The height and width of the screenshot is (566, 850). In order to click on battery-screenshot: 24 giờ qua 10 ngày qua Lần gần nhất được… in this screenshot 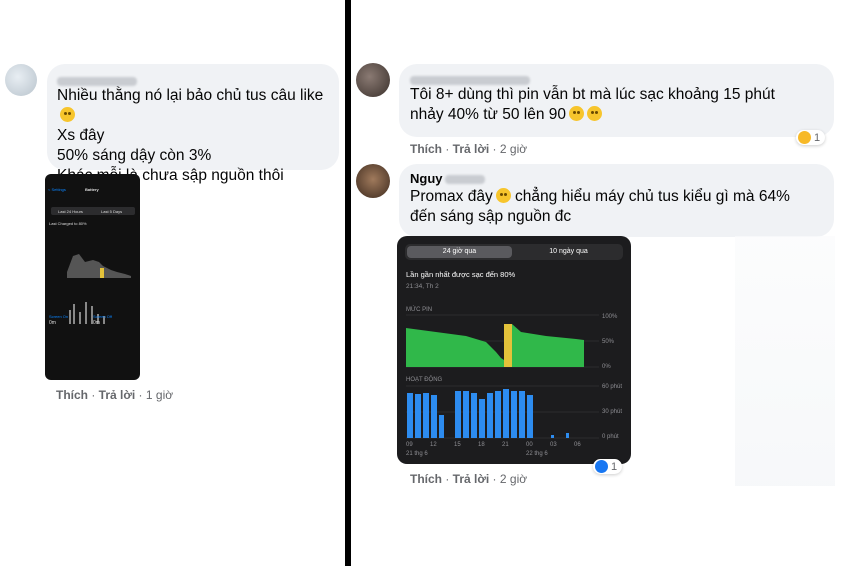, I will do `click(514, 350)`.